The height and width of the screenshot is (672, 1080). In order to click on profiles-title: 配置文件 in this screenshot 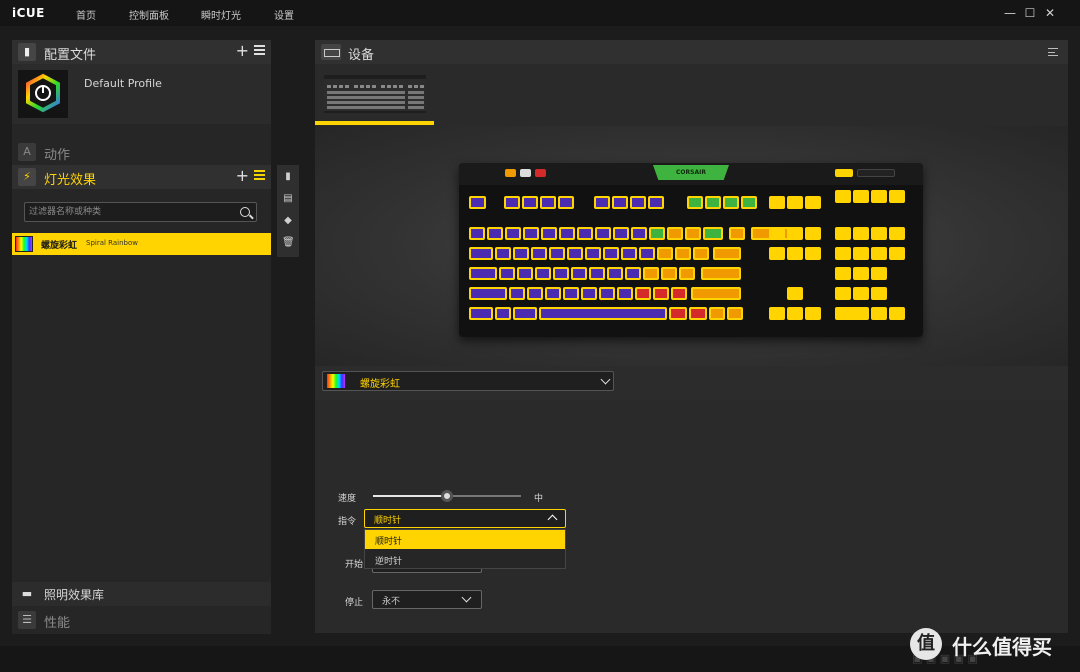, I will do `click(70, 55)`.